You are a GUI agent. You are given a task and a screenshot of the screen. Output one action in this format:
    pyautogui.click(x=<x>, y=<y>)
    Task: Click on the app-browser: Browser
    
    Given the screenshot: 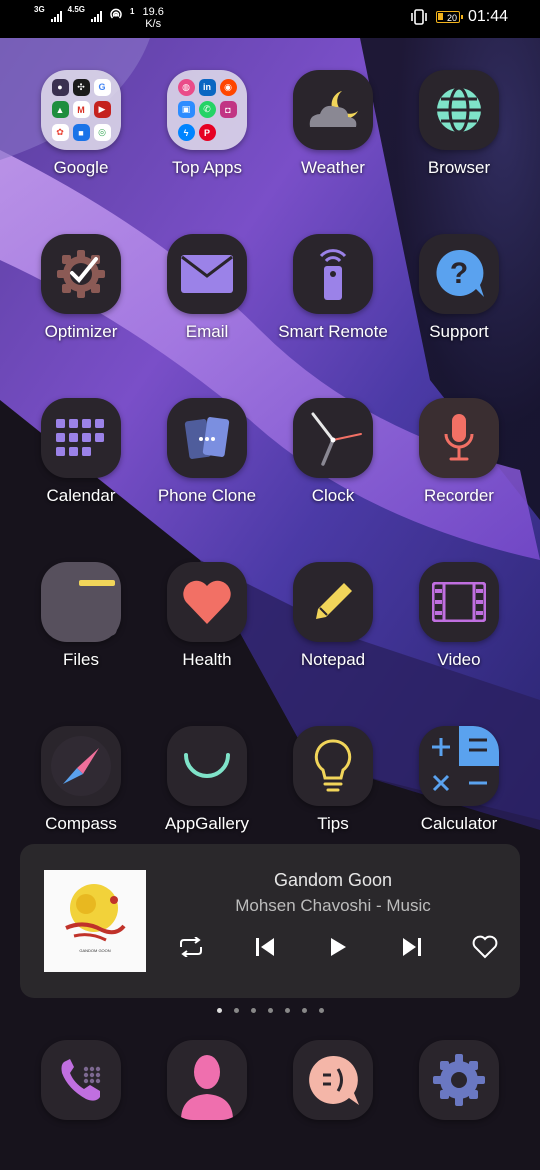 What is the action you would take?
    pyautogui.click(x=459, y=124)
    